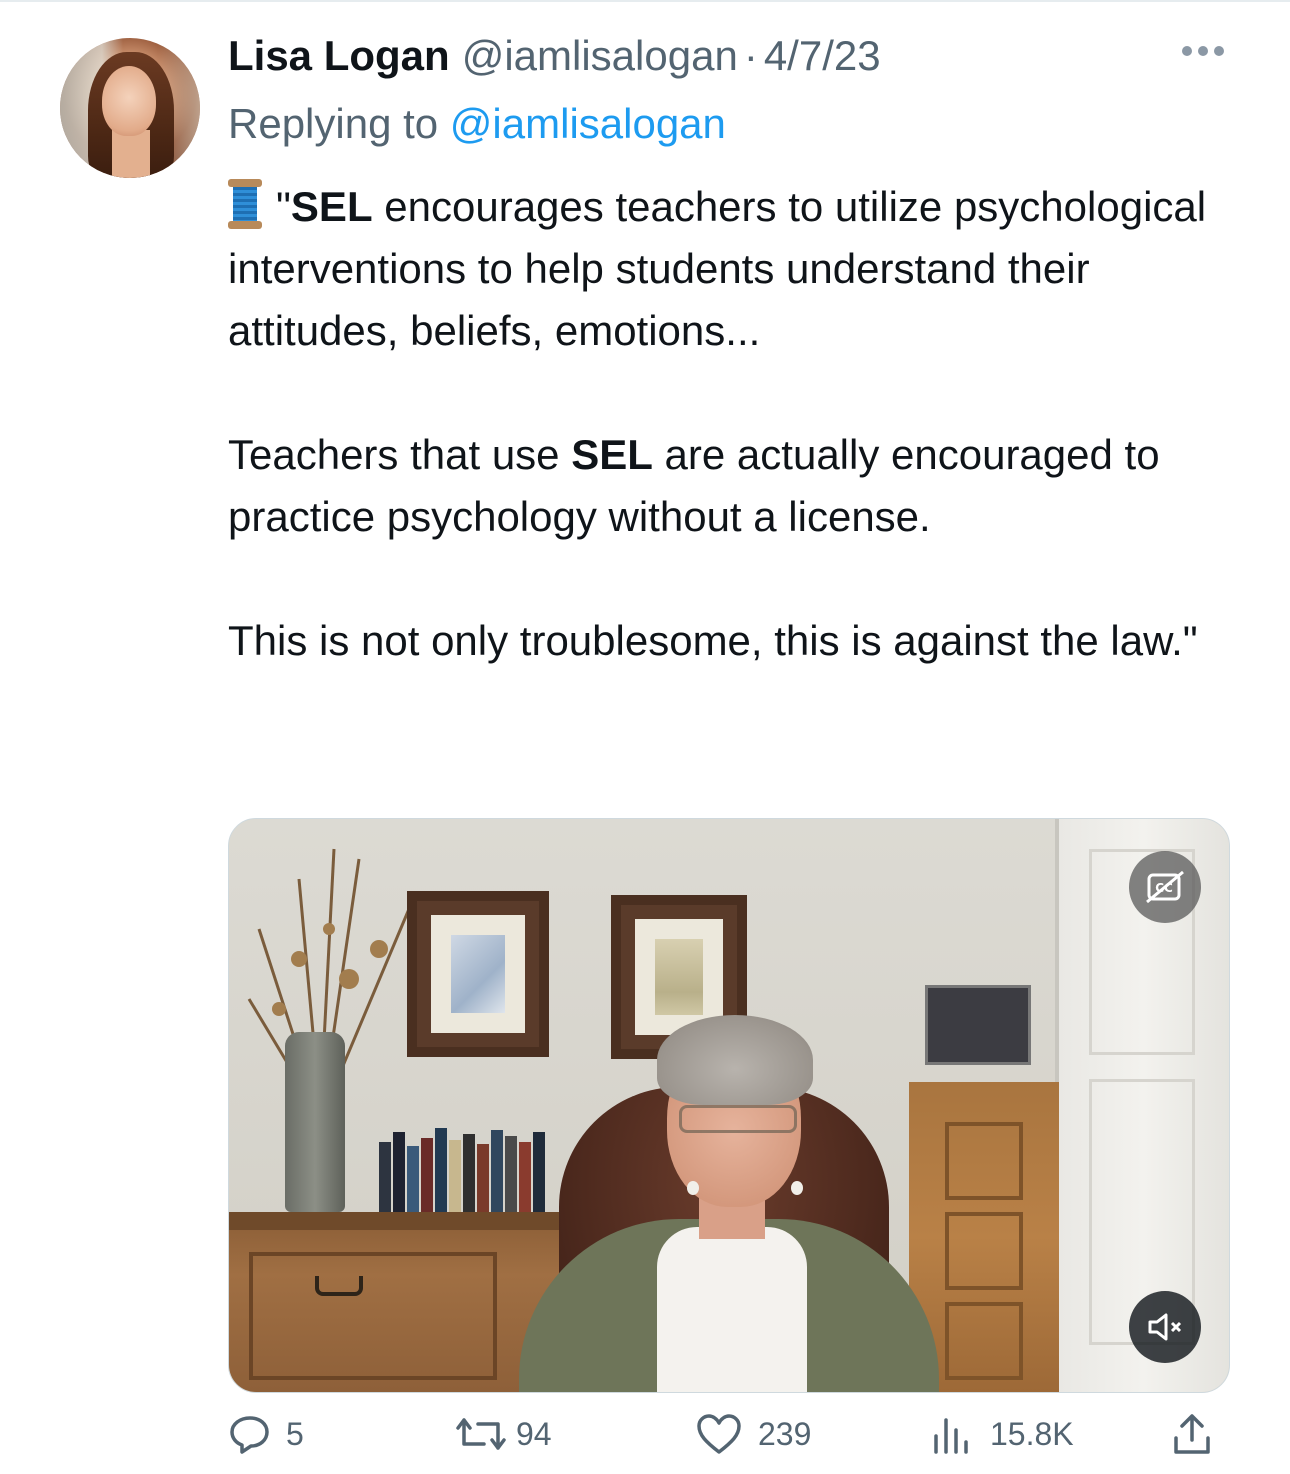  Describe the element at coordinates (1165, 887) in the screenshot. I see `captions-off-icon: CC` at that location.